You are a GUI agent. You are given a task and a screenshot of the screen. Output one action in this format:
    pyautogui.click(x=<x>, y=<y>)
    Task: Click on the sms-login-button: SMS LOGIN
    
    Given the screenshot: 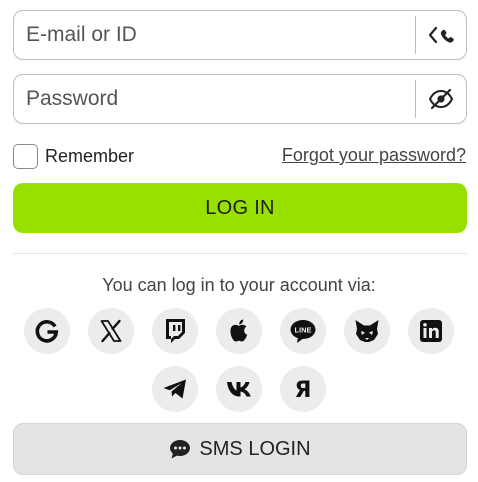 What is the action you would take?
    pyautogui.click(x=240, y=449)
    